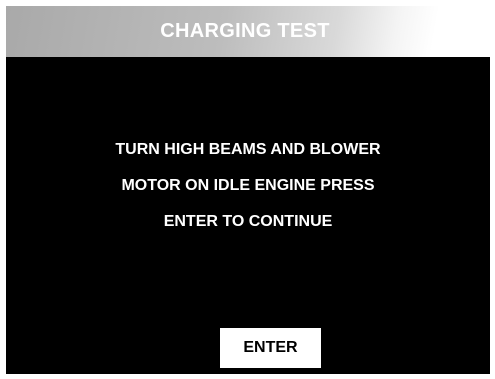 The width and height of the screenshot is (495, 379). What do you see at coordinates (248, 149) in the screenshot?
I see `instruction-line-1: TURN HIGH BEAMS AND BLOWER` at bounding box center [248, 149].